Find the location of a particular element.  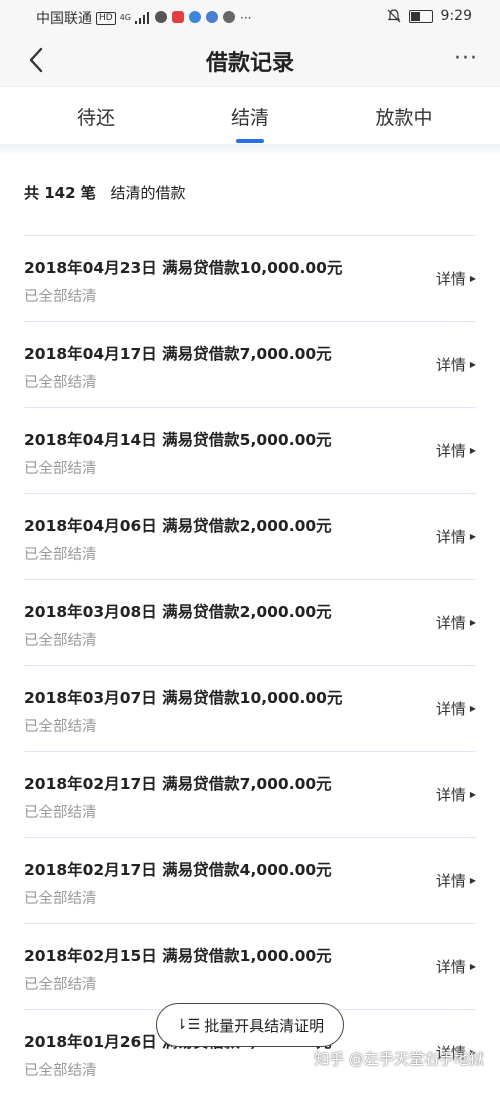

send-icon is located at coordinates (195, 17).